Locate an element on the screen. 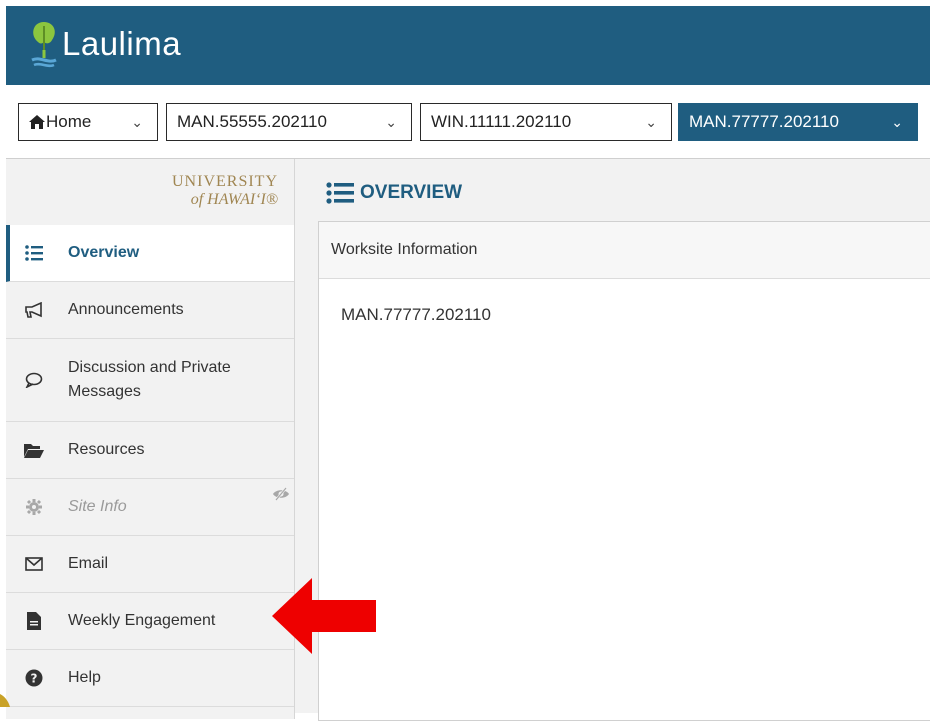 This screenshot has height=721, width=930. sidebar-item-email: Email is located at coordinates (150, 564).